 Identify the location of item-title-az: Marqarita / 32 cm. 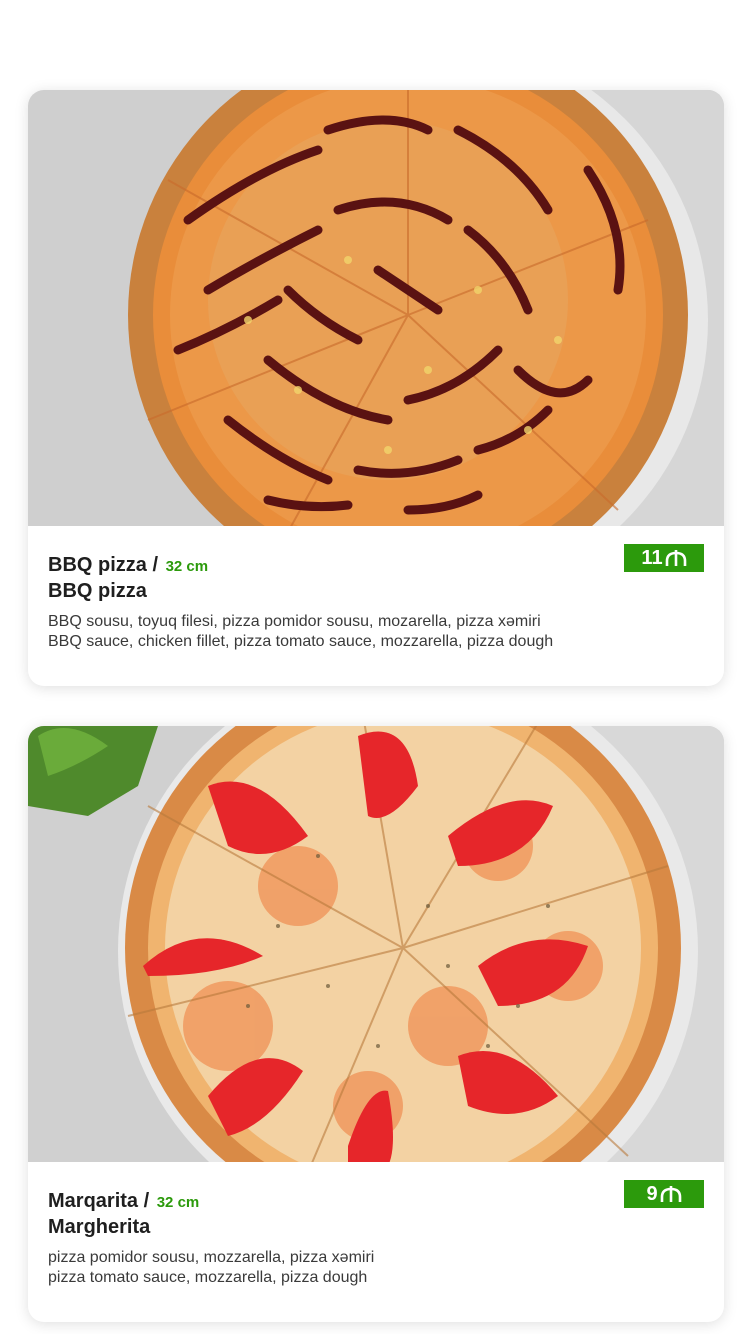
(123, 1201).